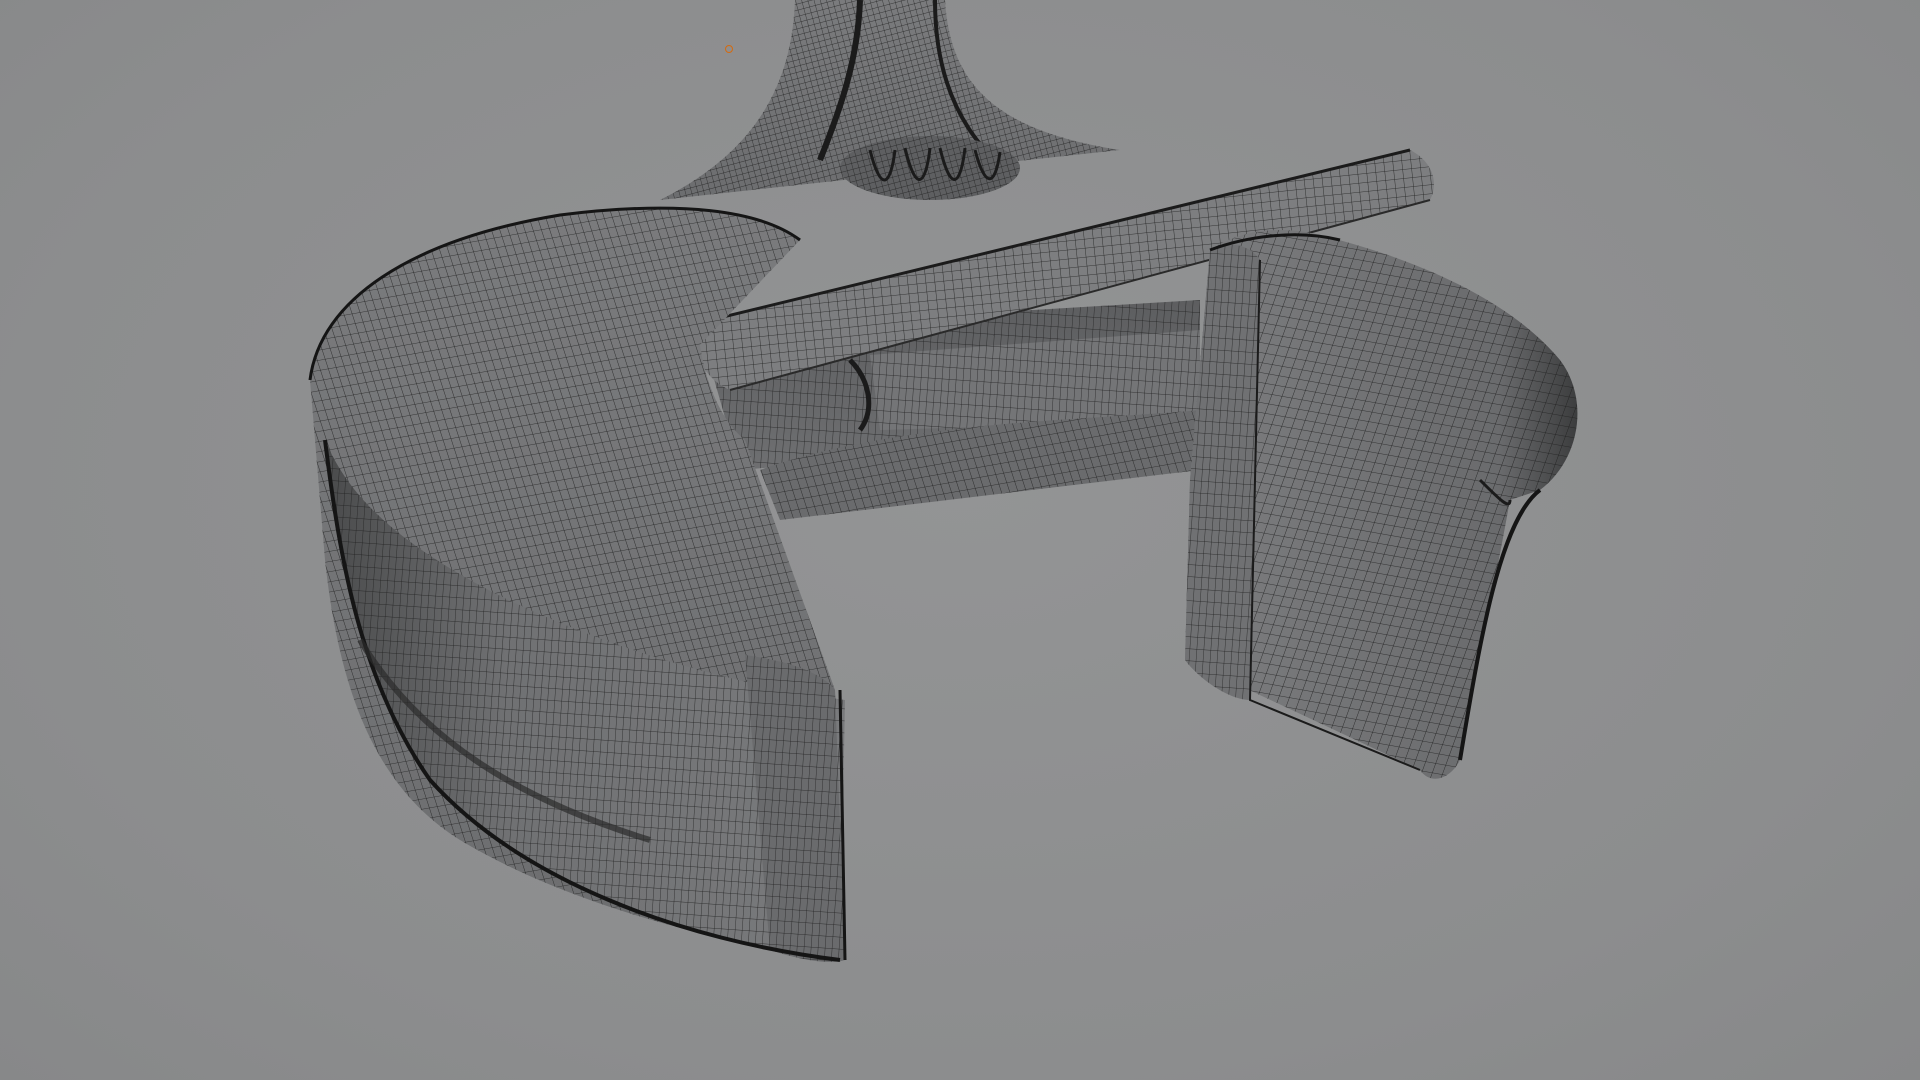  What do you see at coordinates (930, 168) in the screenshot?
I see `worm-screw` at bounding box center [930, 168].